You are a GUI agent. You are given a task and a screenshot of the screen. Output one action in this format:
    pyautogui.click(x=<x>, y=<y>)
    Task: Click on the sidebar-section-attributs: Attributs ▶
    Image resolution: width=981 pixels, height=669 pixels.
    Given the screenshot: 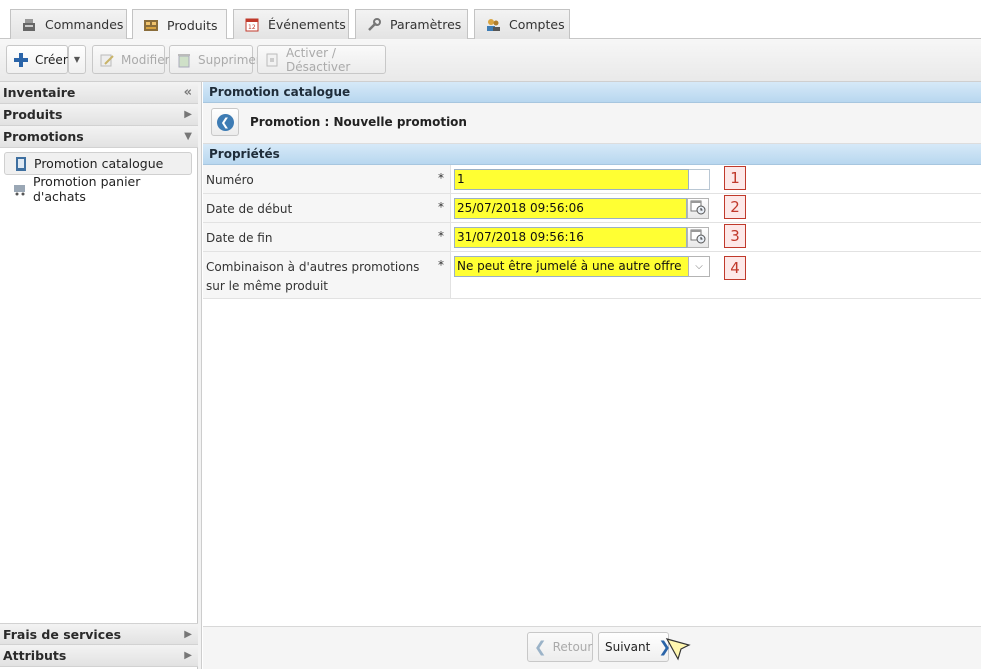 What is the action you would take?
    pyautogui.click(x=99, y=656)
    